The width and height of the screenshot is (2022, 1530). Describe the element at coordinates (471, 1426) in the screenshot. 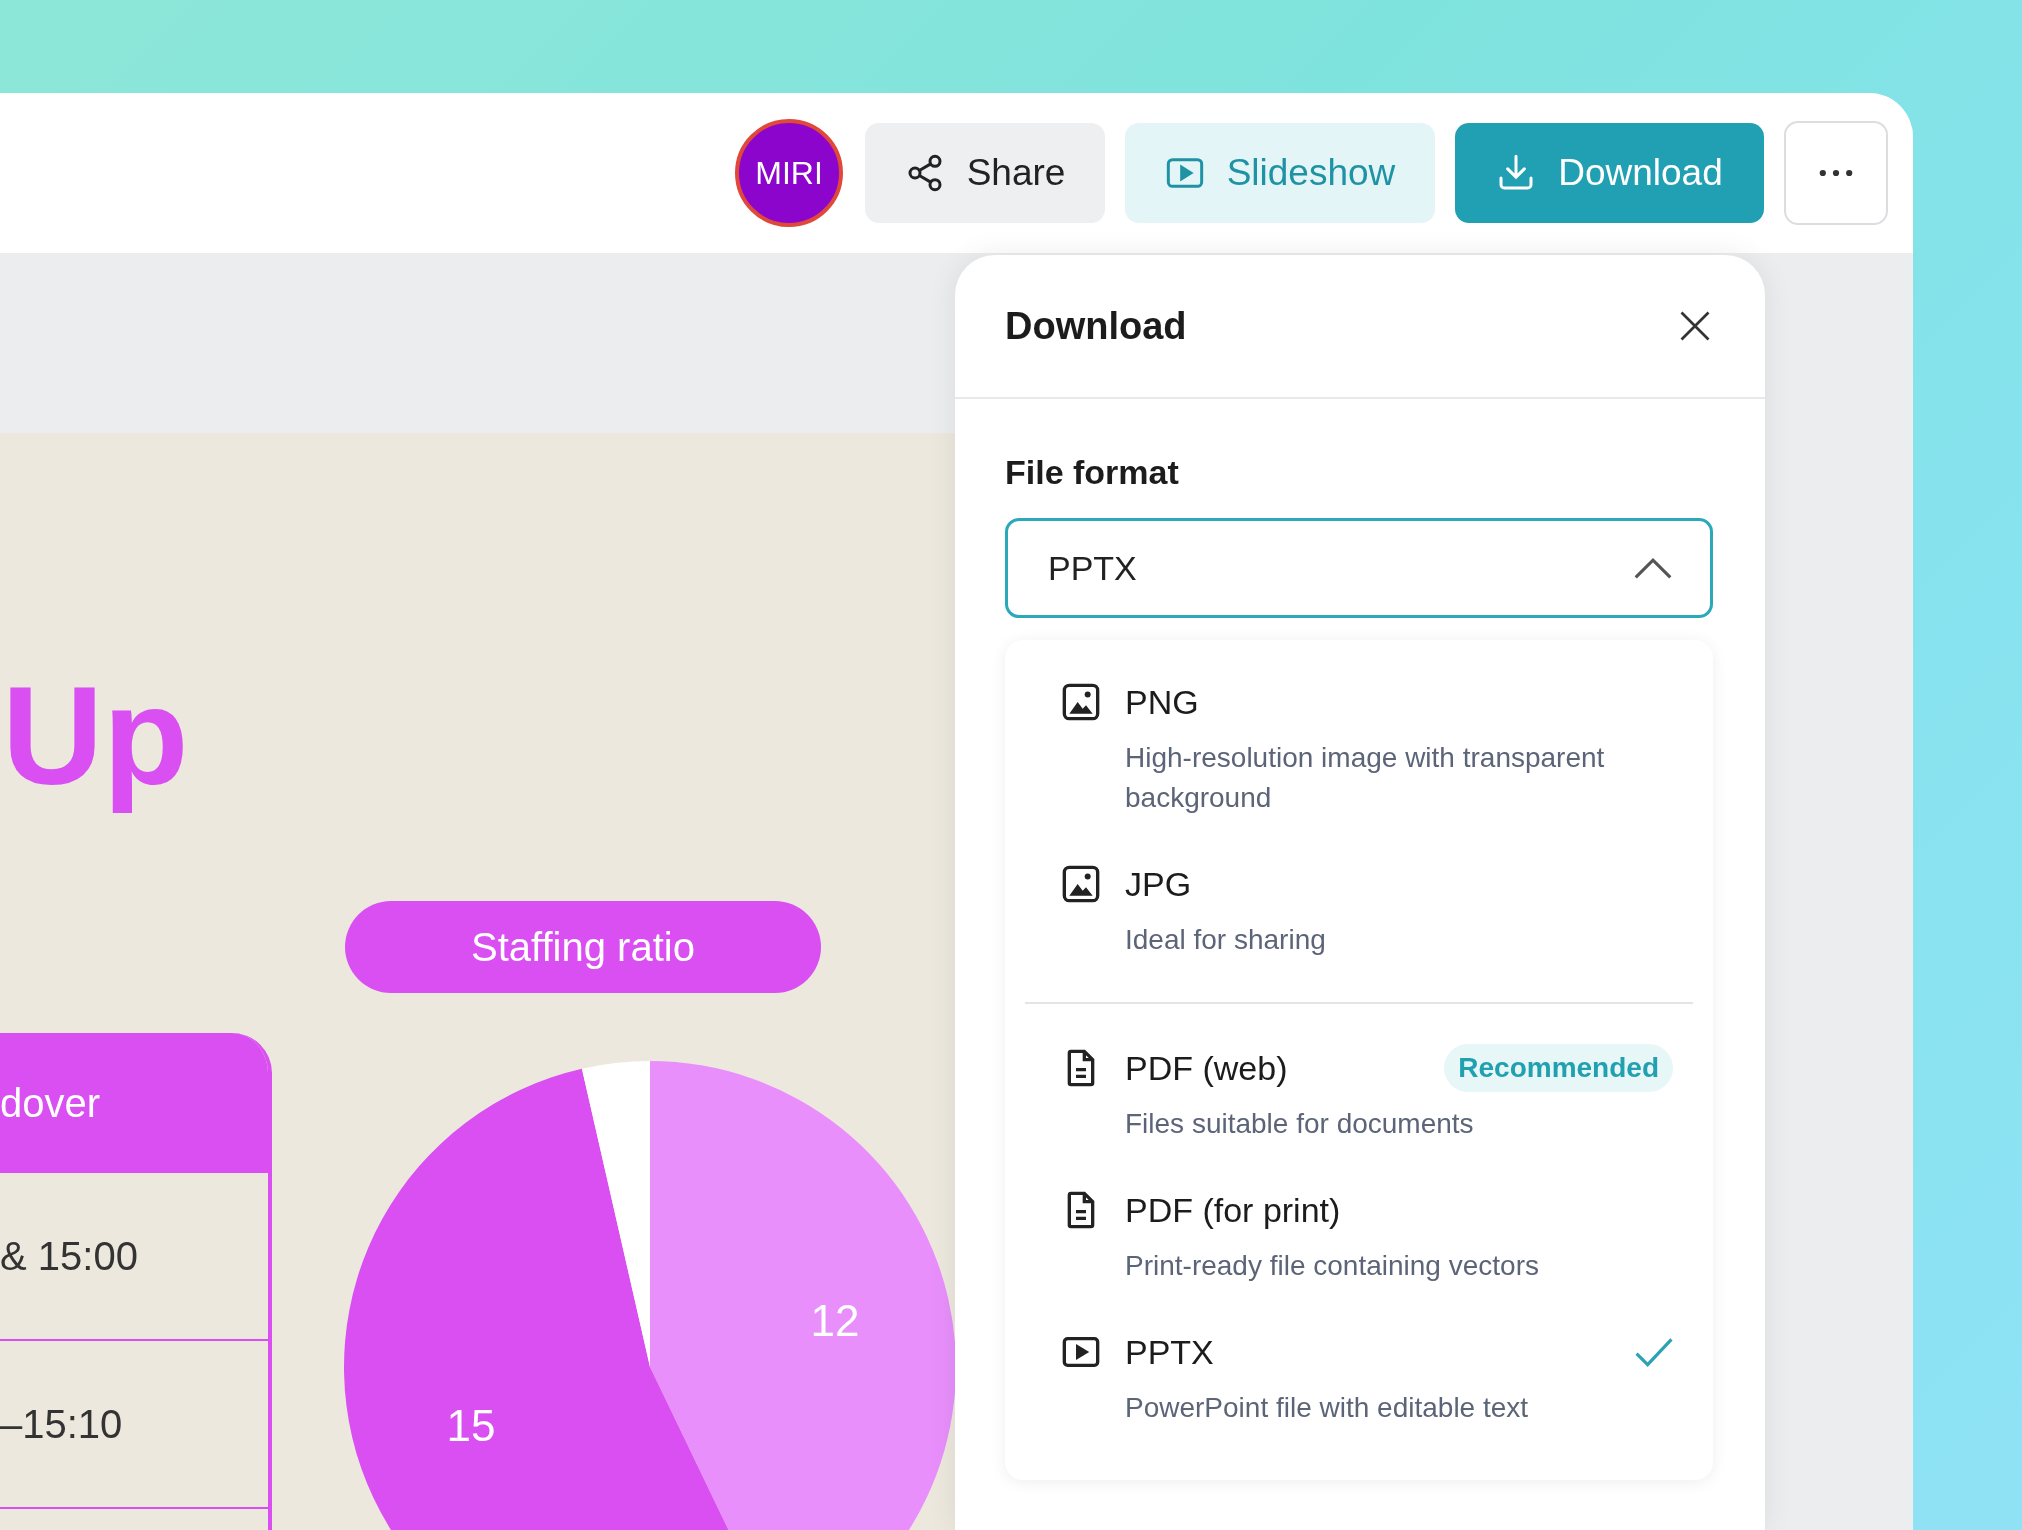

I see `slice-label: 15` at that location.